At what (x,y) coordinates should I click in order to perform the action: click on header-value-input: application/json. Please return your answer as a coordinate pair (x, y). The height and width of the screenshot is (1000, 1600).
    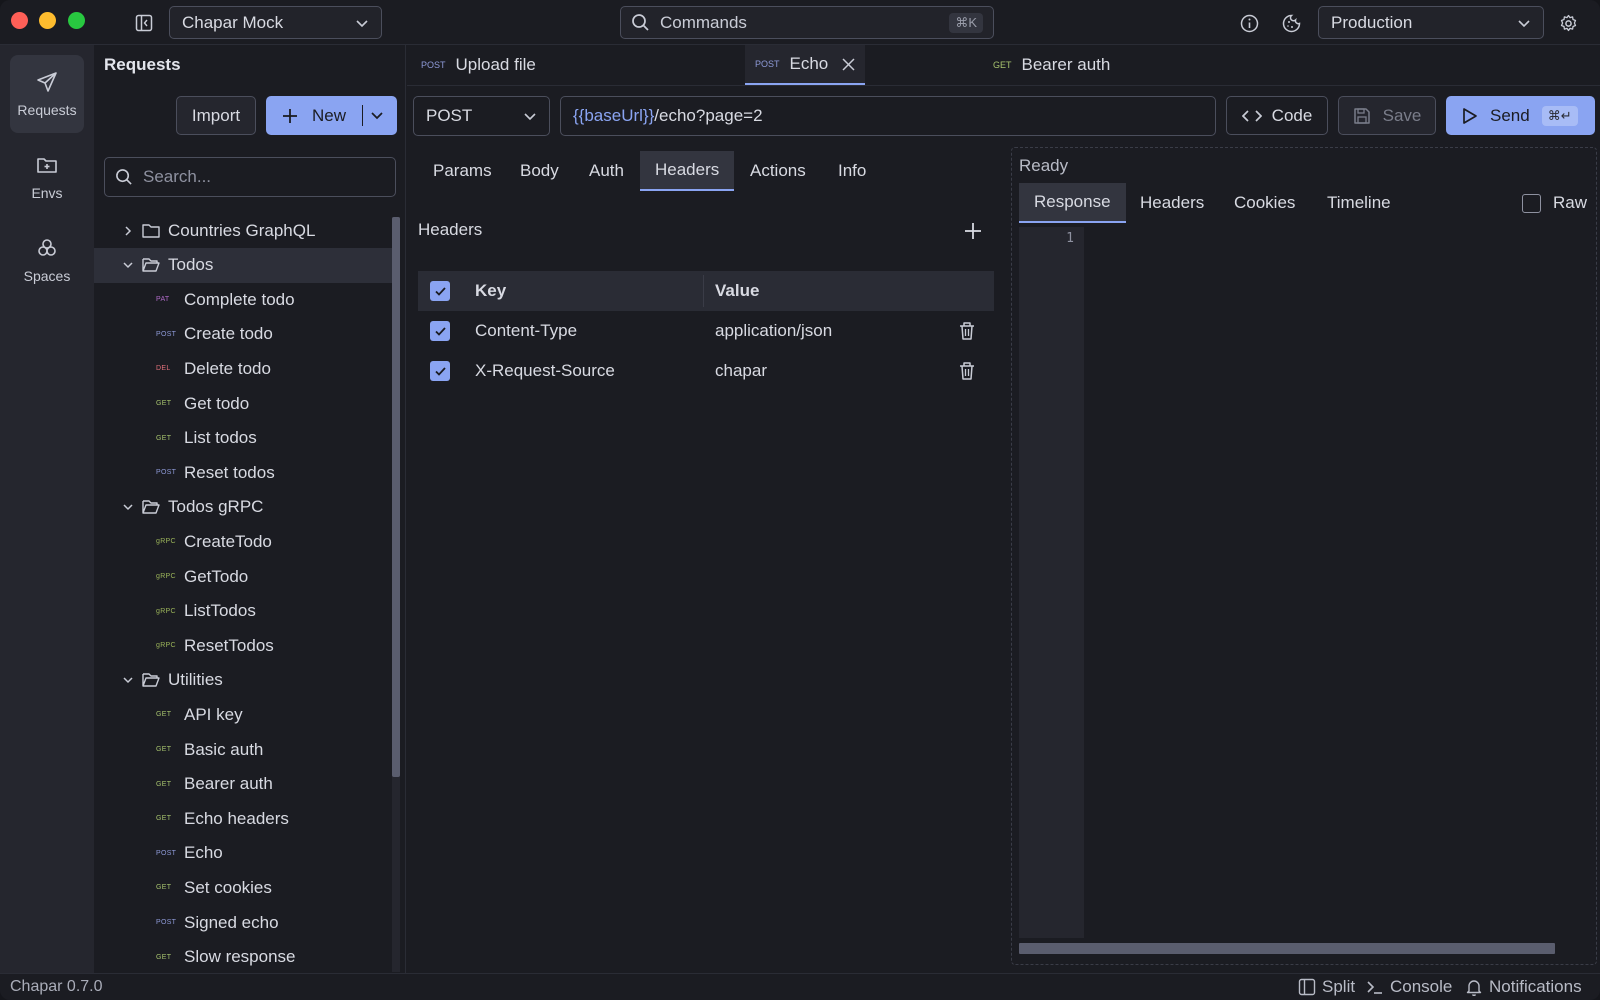
    Looking at the image, I should click on (773, 331).